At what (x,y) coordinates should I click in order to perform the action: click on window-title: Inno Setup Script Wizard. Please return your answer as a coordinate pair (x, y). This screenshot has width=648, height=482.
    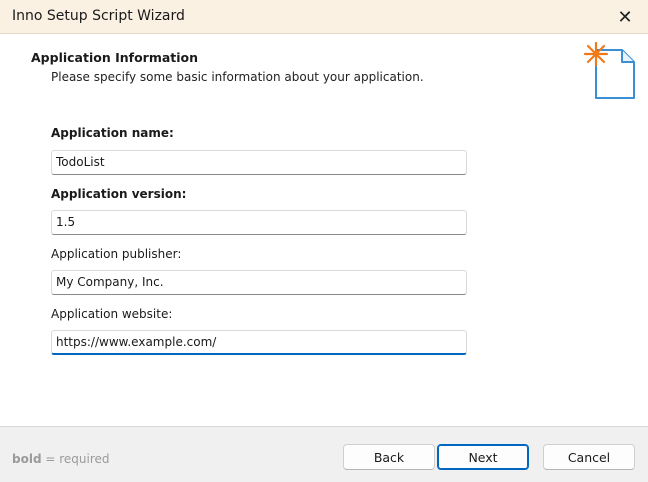
    Looking at the image, I should click on (98, 16).